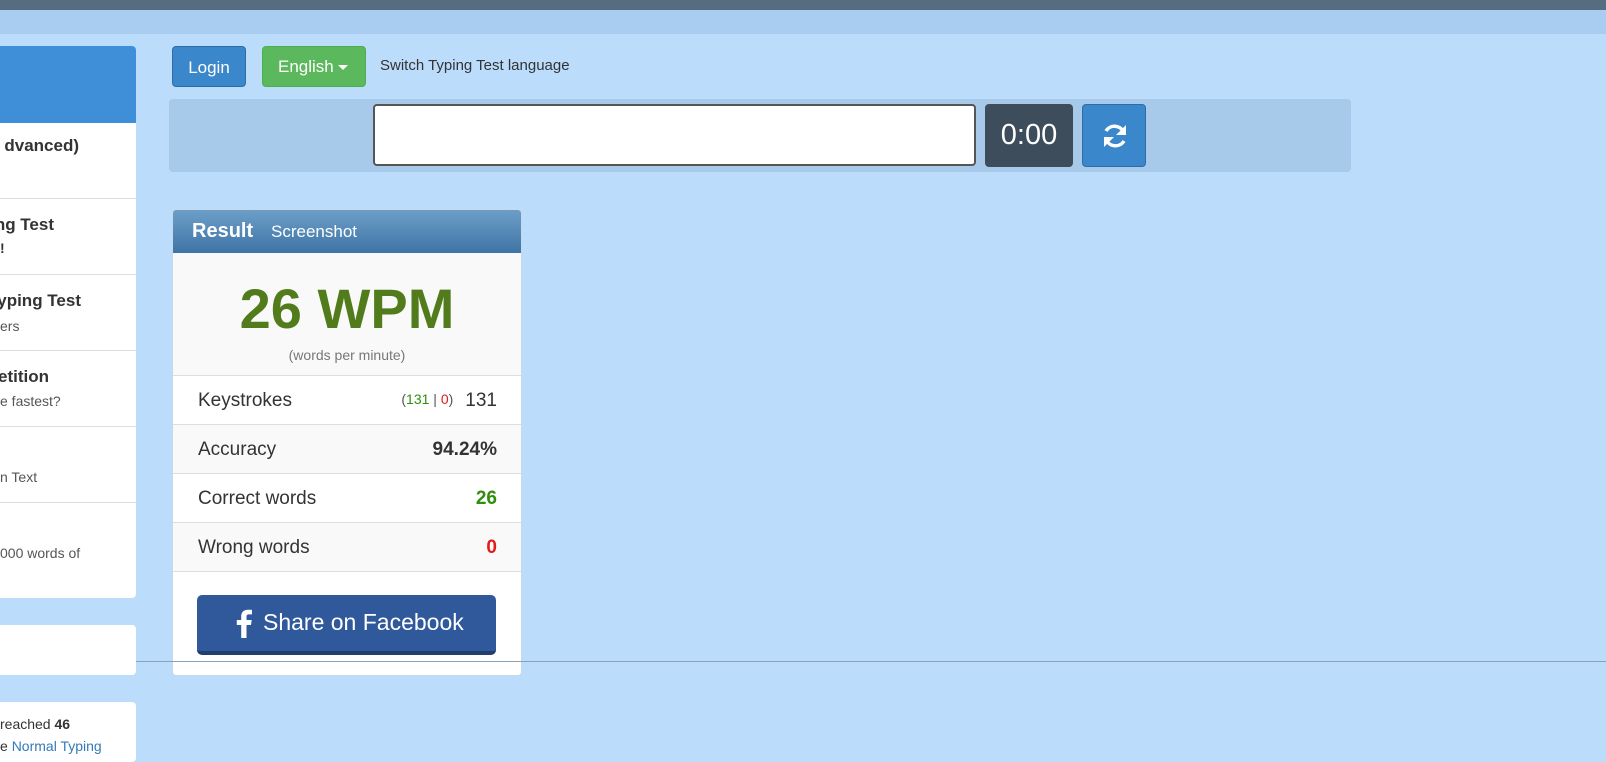 The image size is (1606, 762). What do you see at coordinates (209, 66) in the screenshot?
I see `login-button: Login` at bounding box center [209, 66].